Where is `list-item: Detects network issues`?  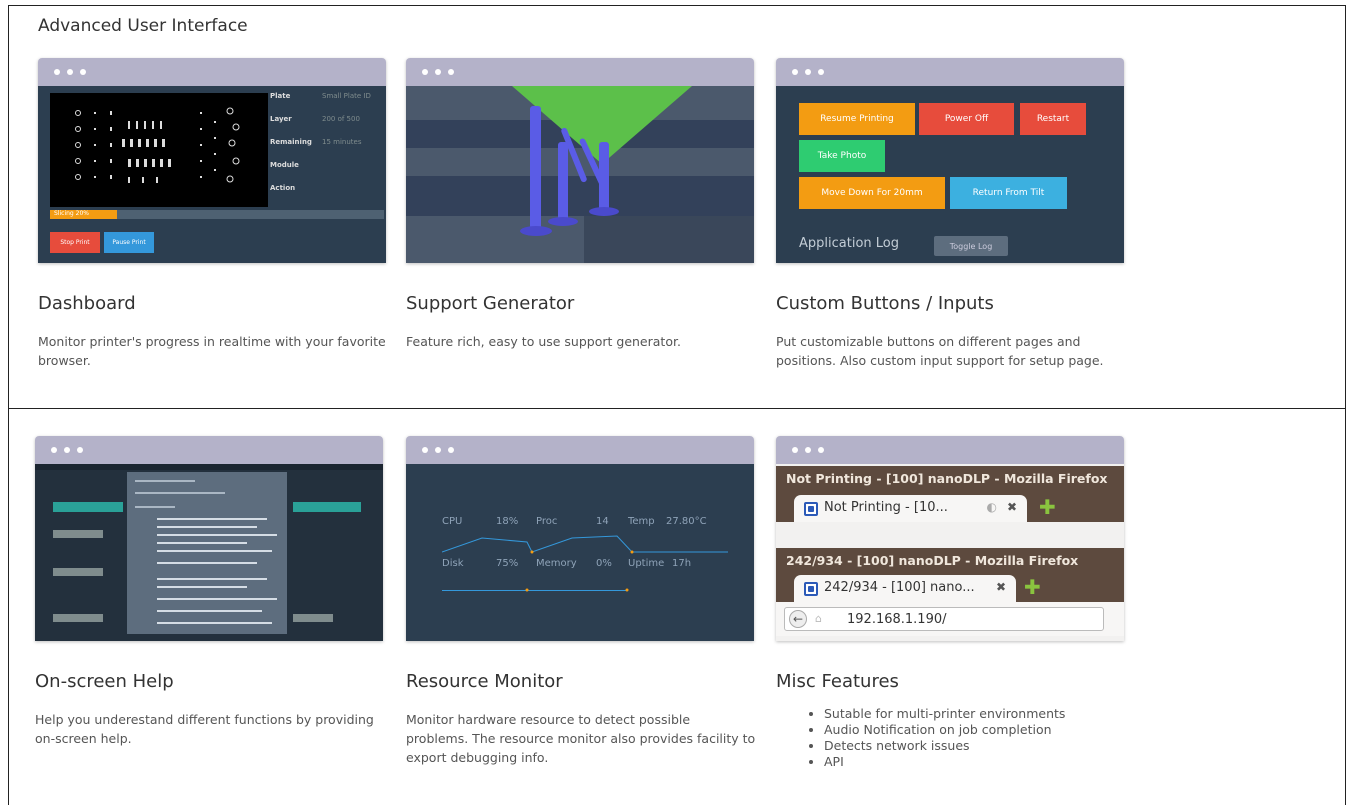
list-item: Detects network issues is located at coordinates (974, 746).